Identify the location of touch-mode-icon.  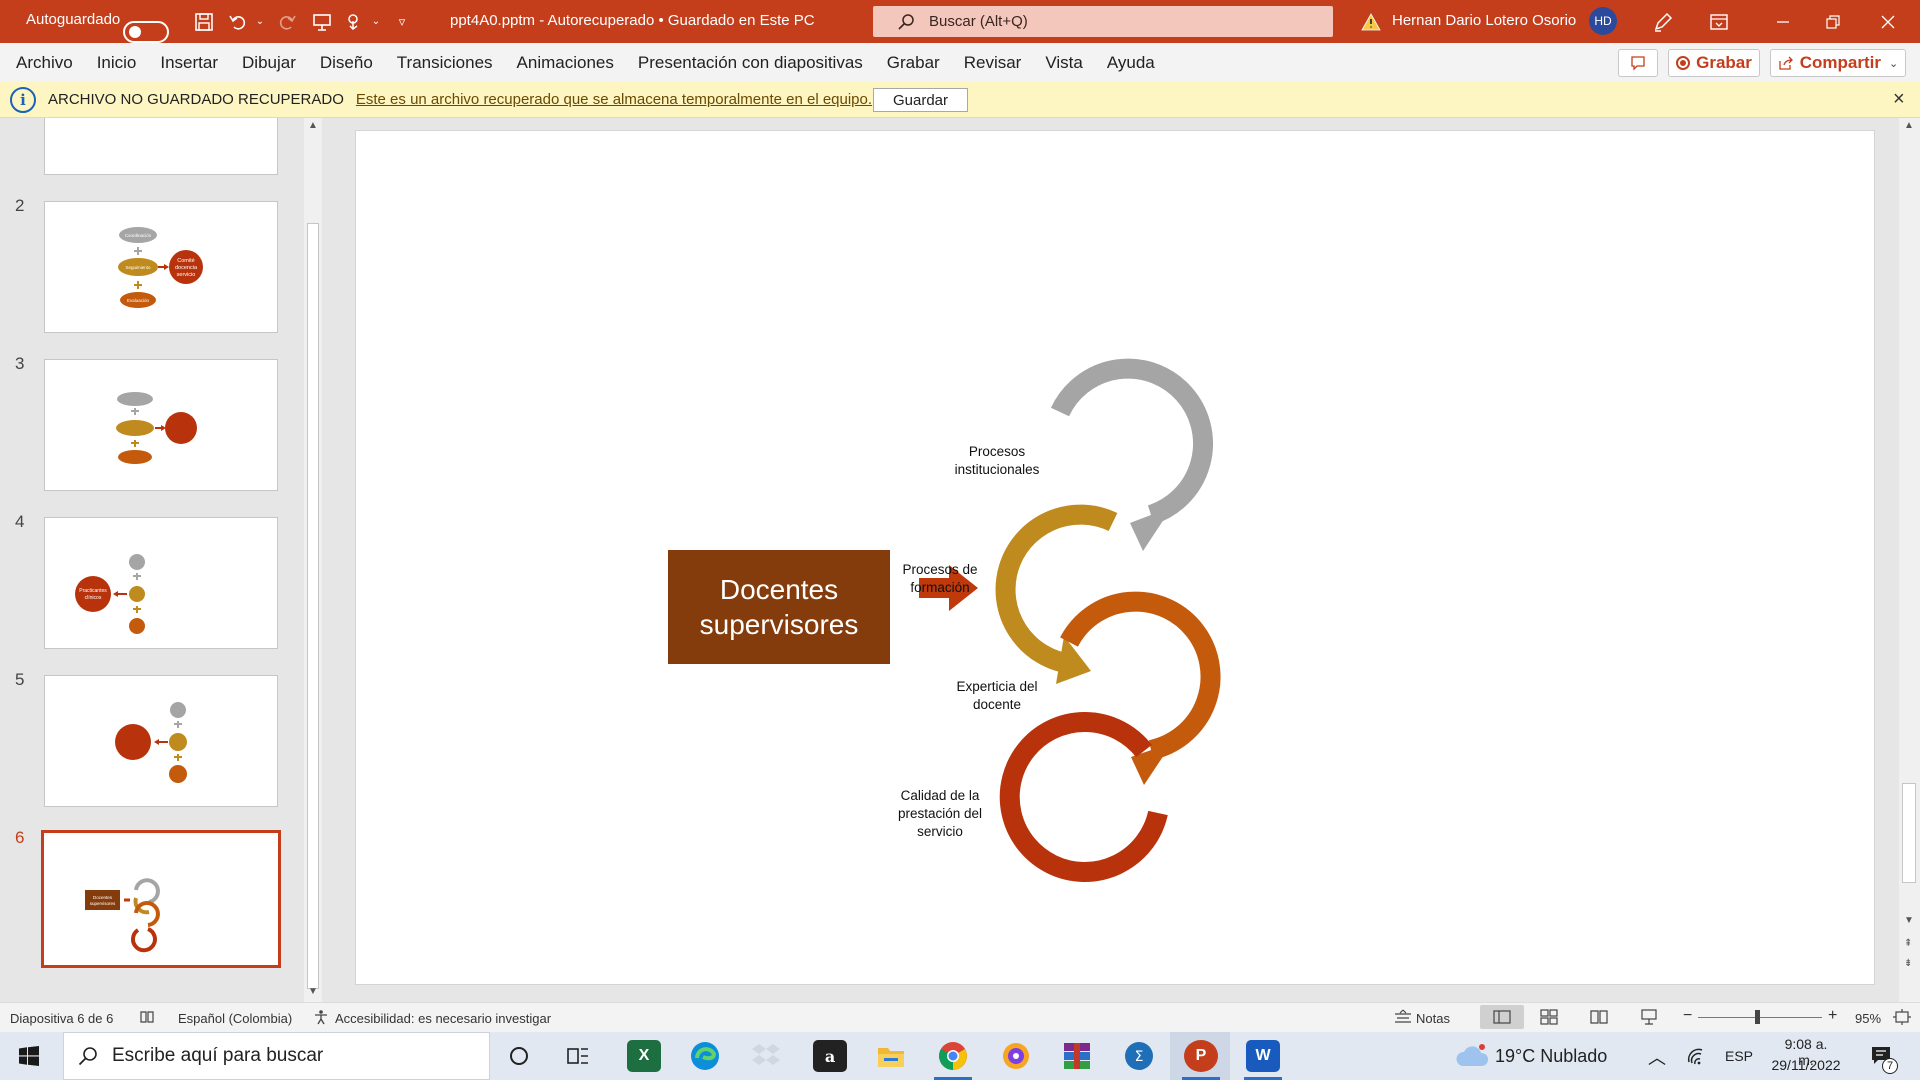
(354, 21).